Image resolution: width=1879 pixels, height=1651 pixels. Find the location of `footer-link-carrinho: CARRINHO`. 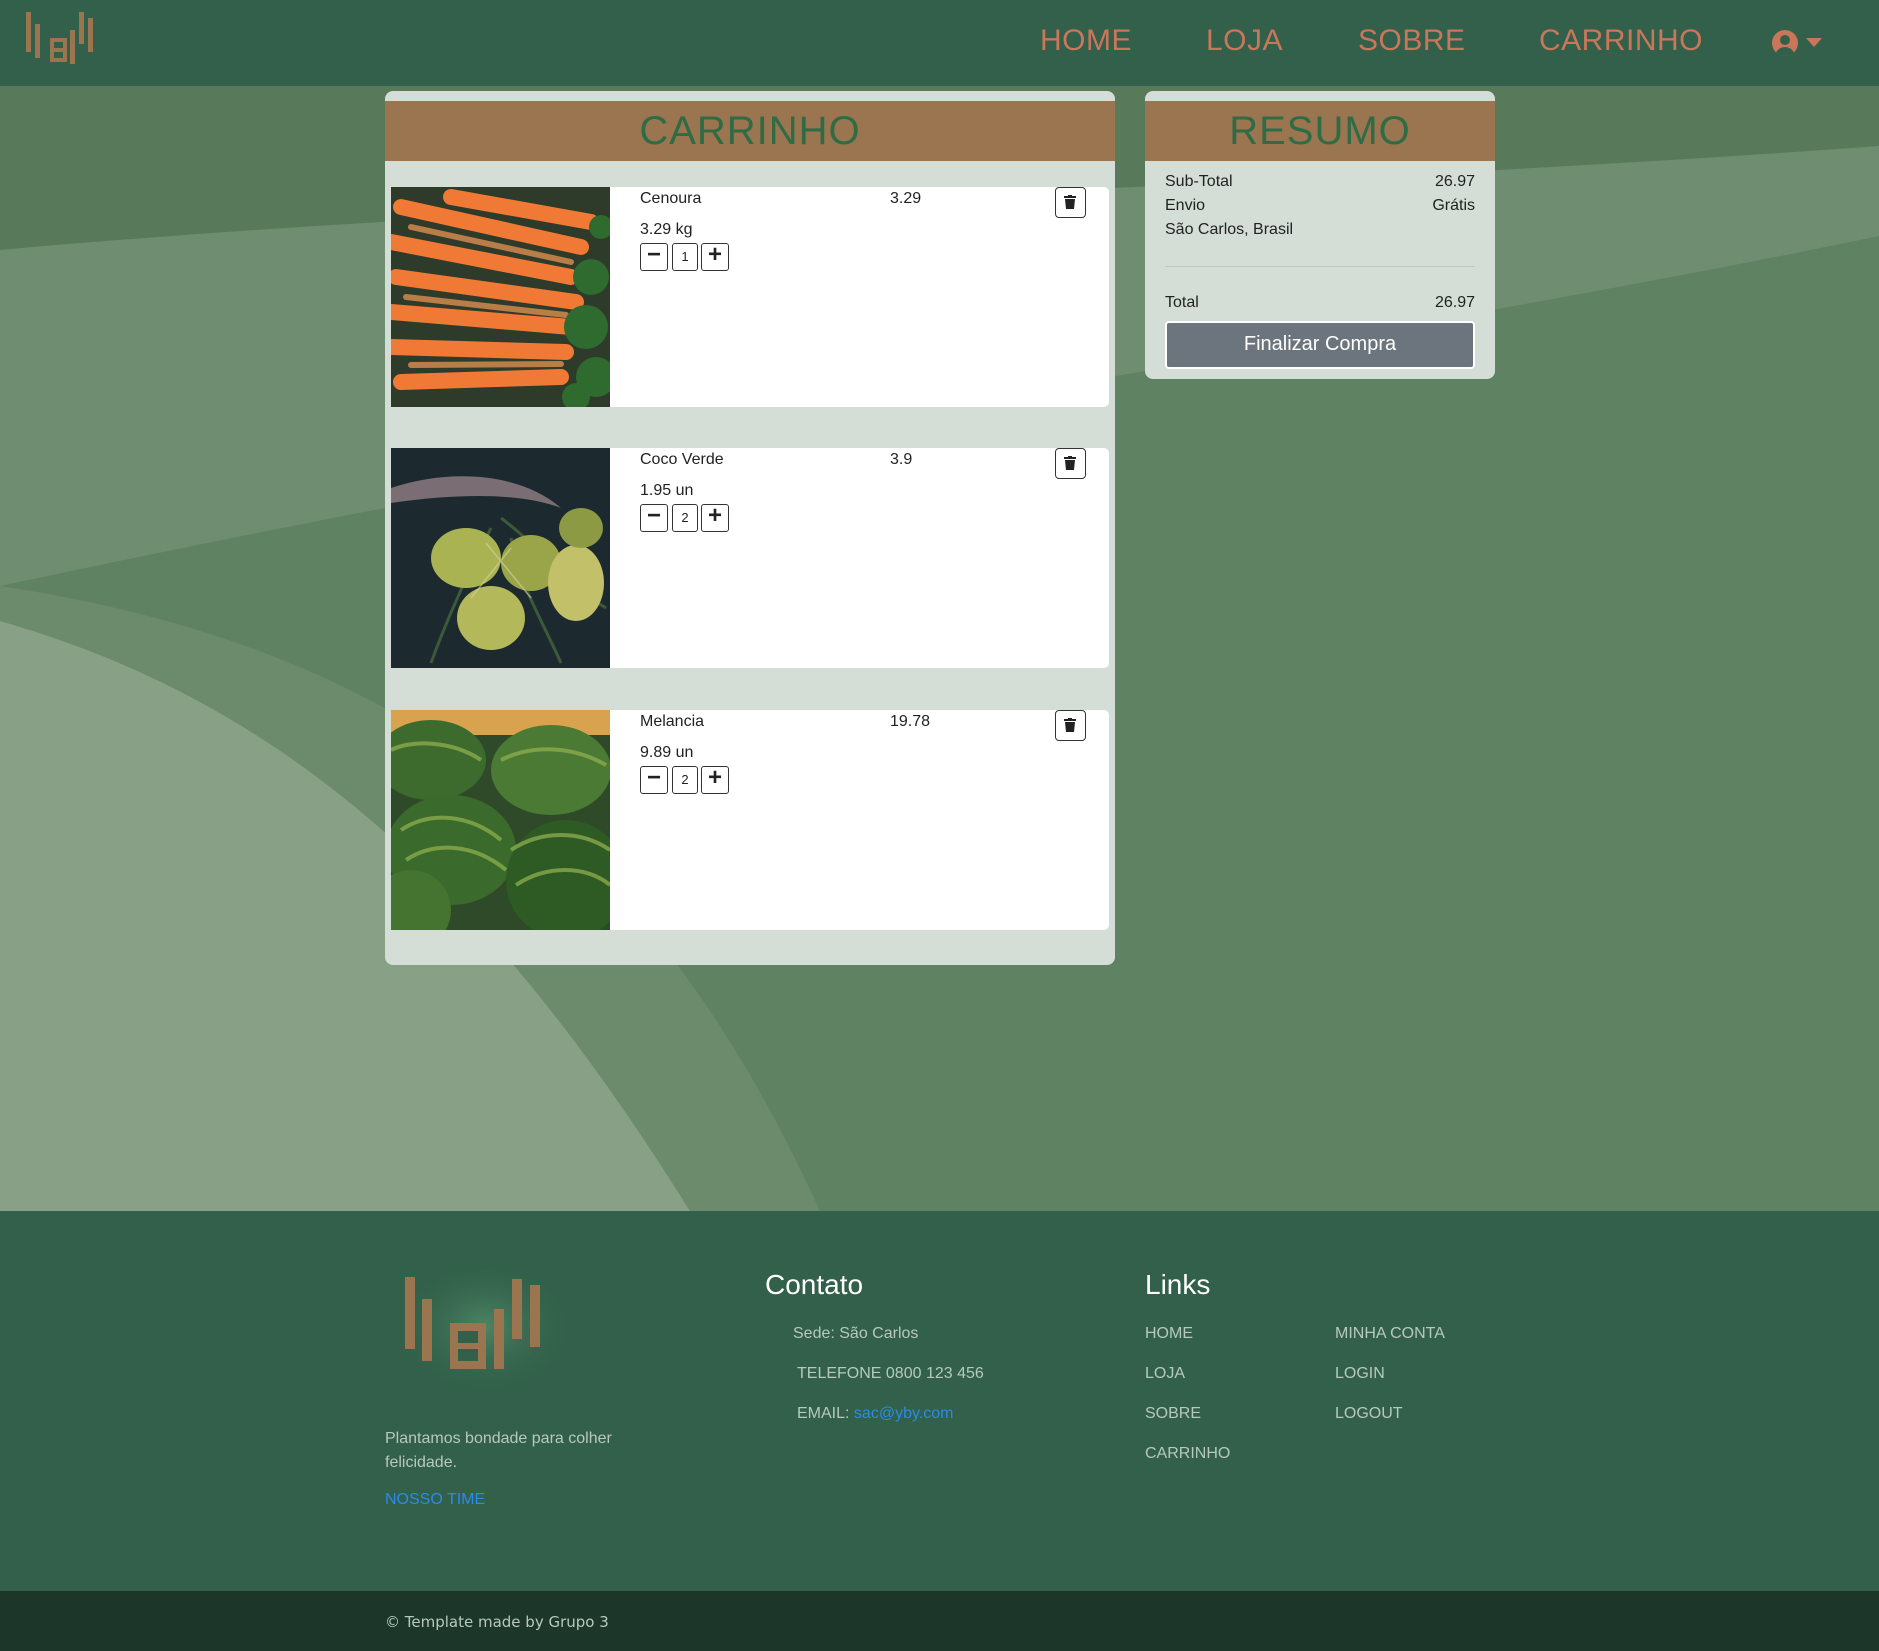

footer-link-carrinho: CARRINHO is located at coordinates (1187, 1454).